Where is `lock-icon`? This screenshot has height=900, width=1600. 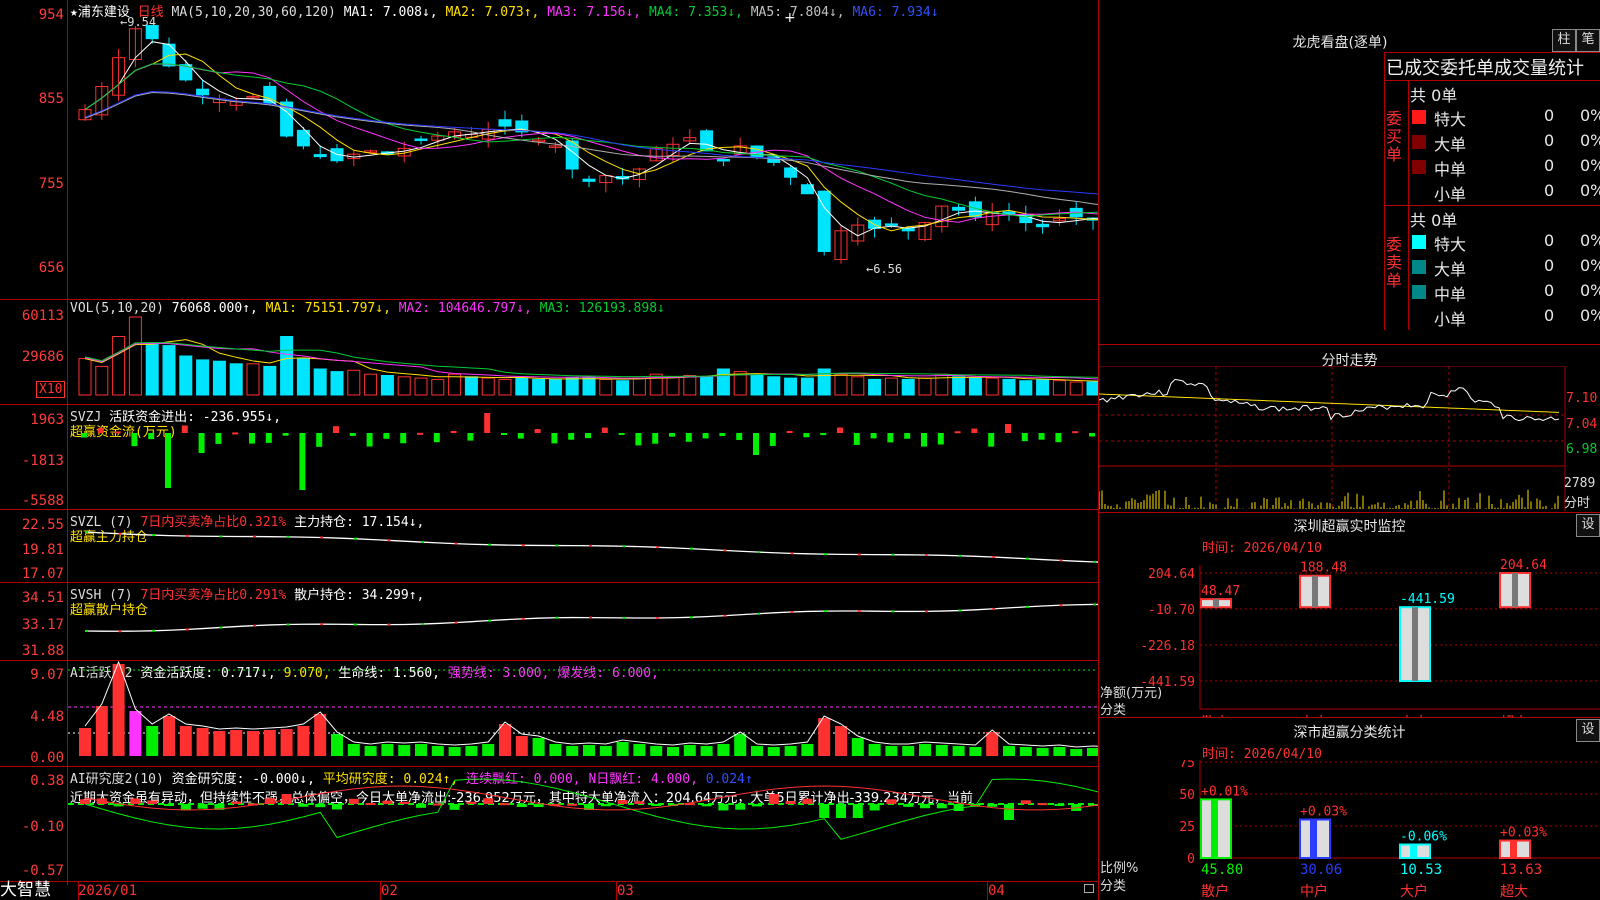
lock-icon is located at coordinates (1089, 888).